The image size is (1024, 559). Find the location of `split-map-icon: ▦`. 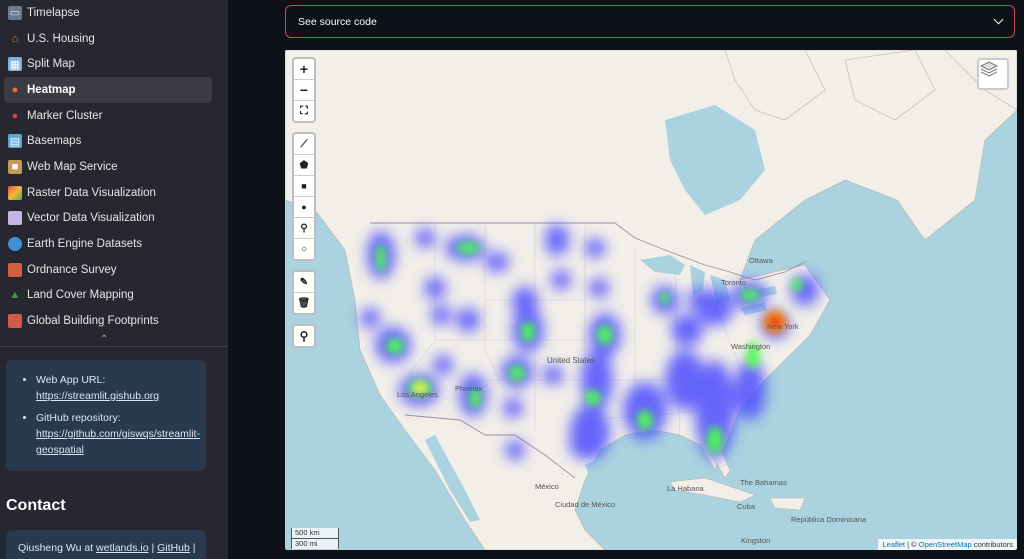

split-map-icon: ▦ is located at coordinates (15, 64).